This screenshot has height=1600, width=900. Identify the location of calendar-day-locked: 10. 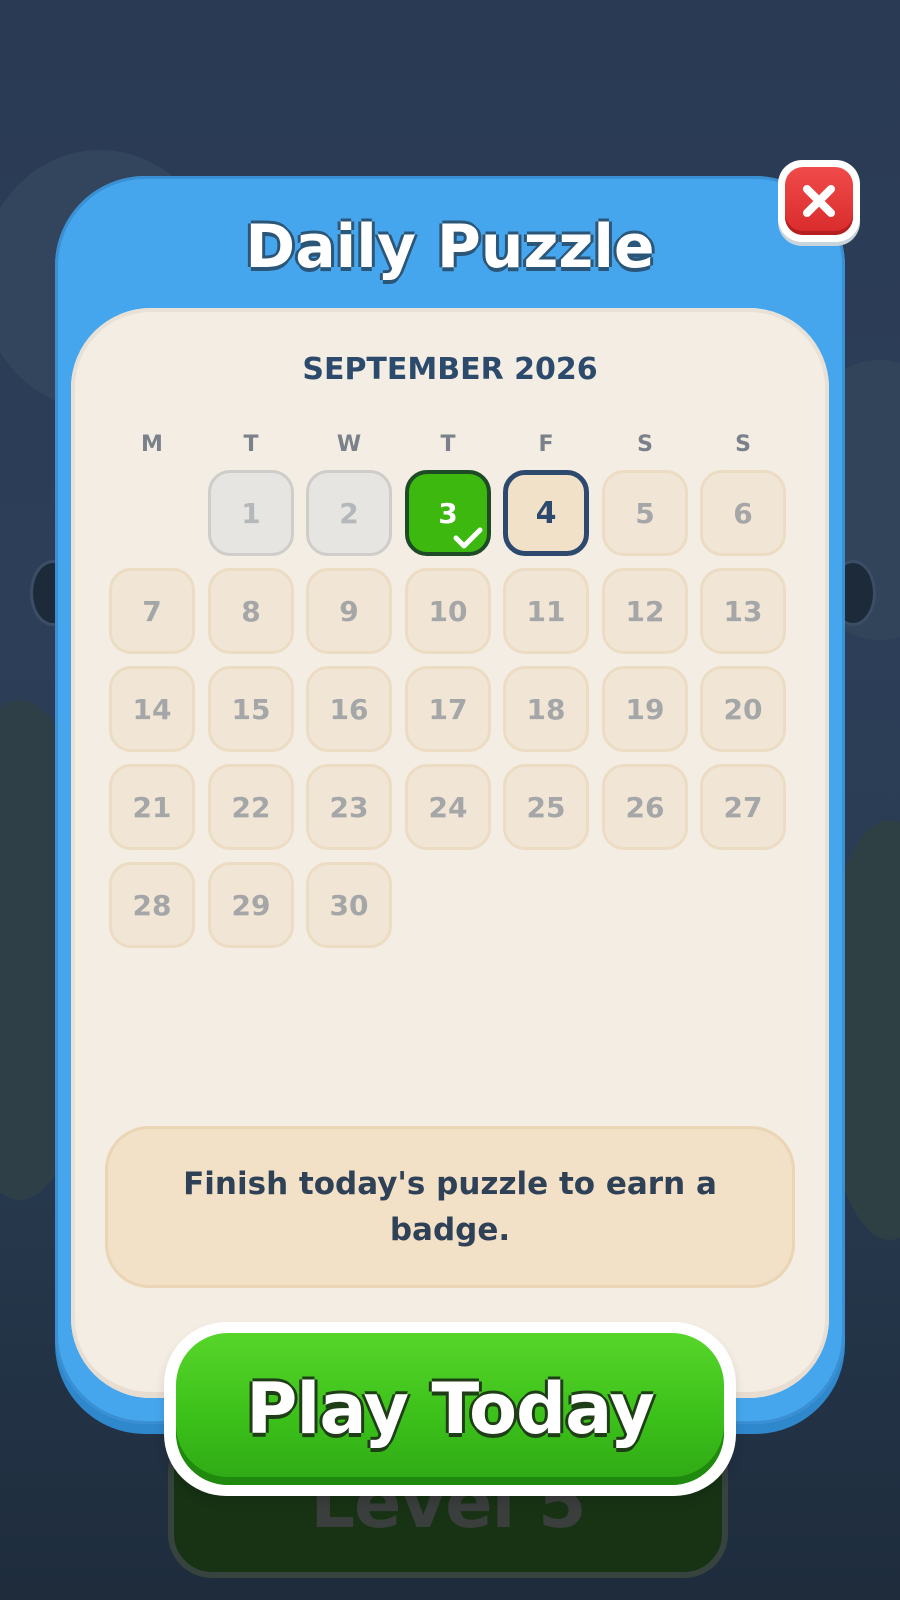
(448, 611).